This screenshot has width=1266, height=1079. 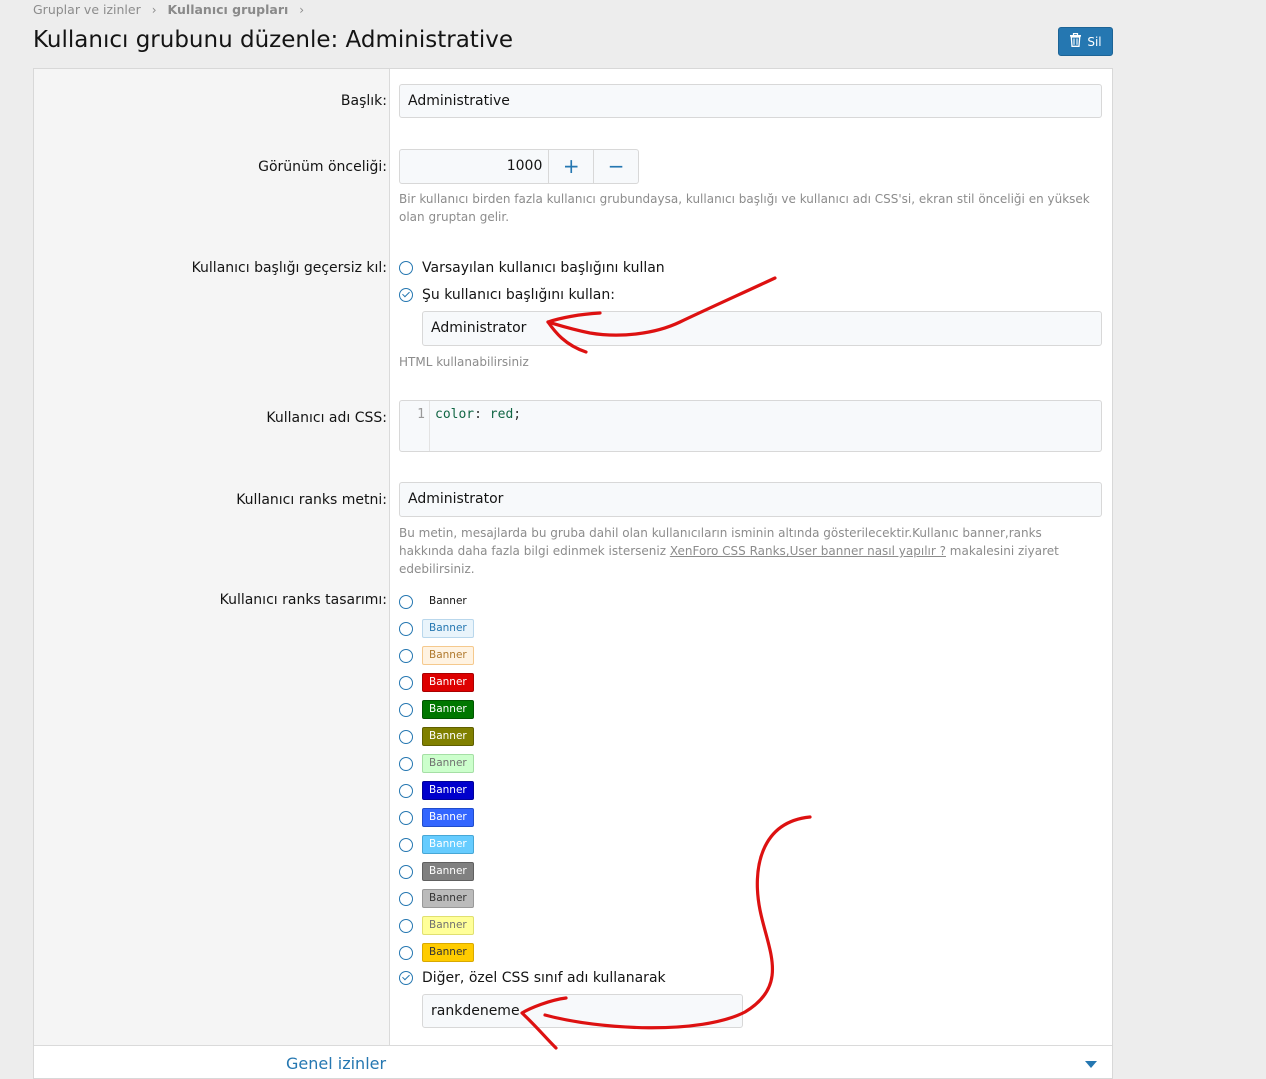 What do you see at coordinates (322, 167) in the screenshot?
I see `display-priority-label: Görünüm önceliği:` at bounding box center [322, 167].